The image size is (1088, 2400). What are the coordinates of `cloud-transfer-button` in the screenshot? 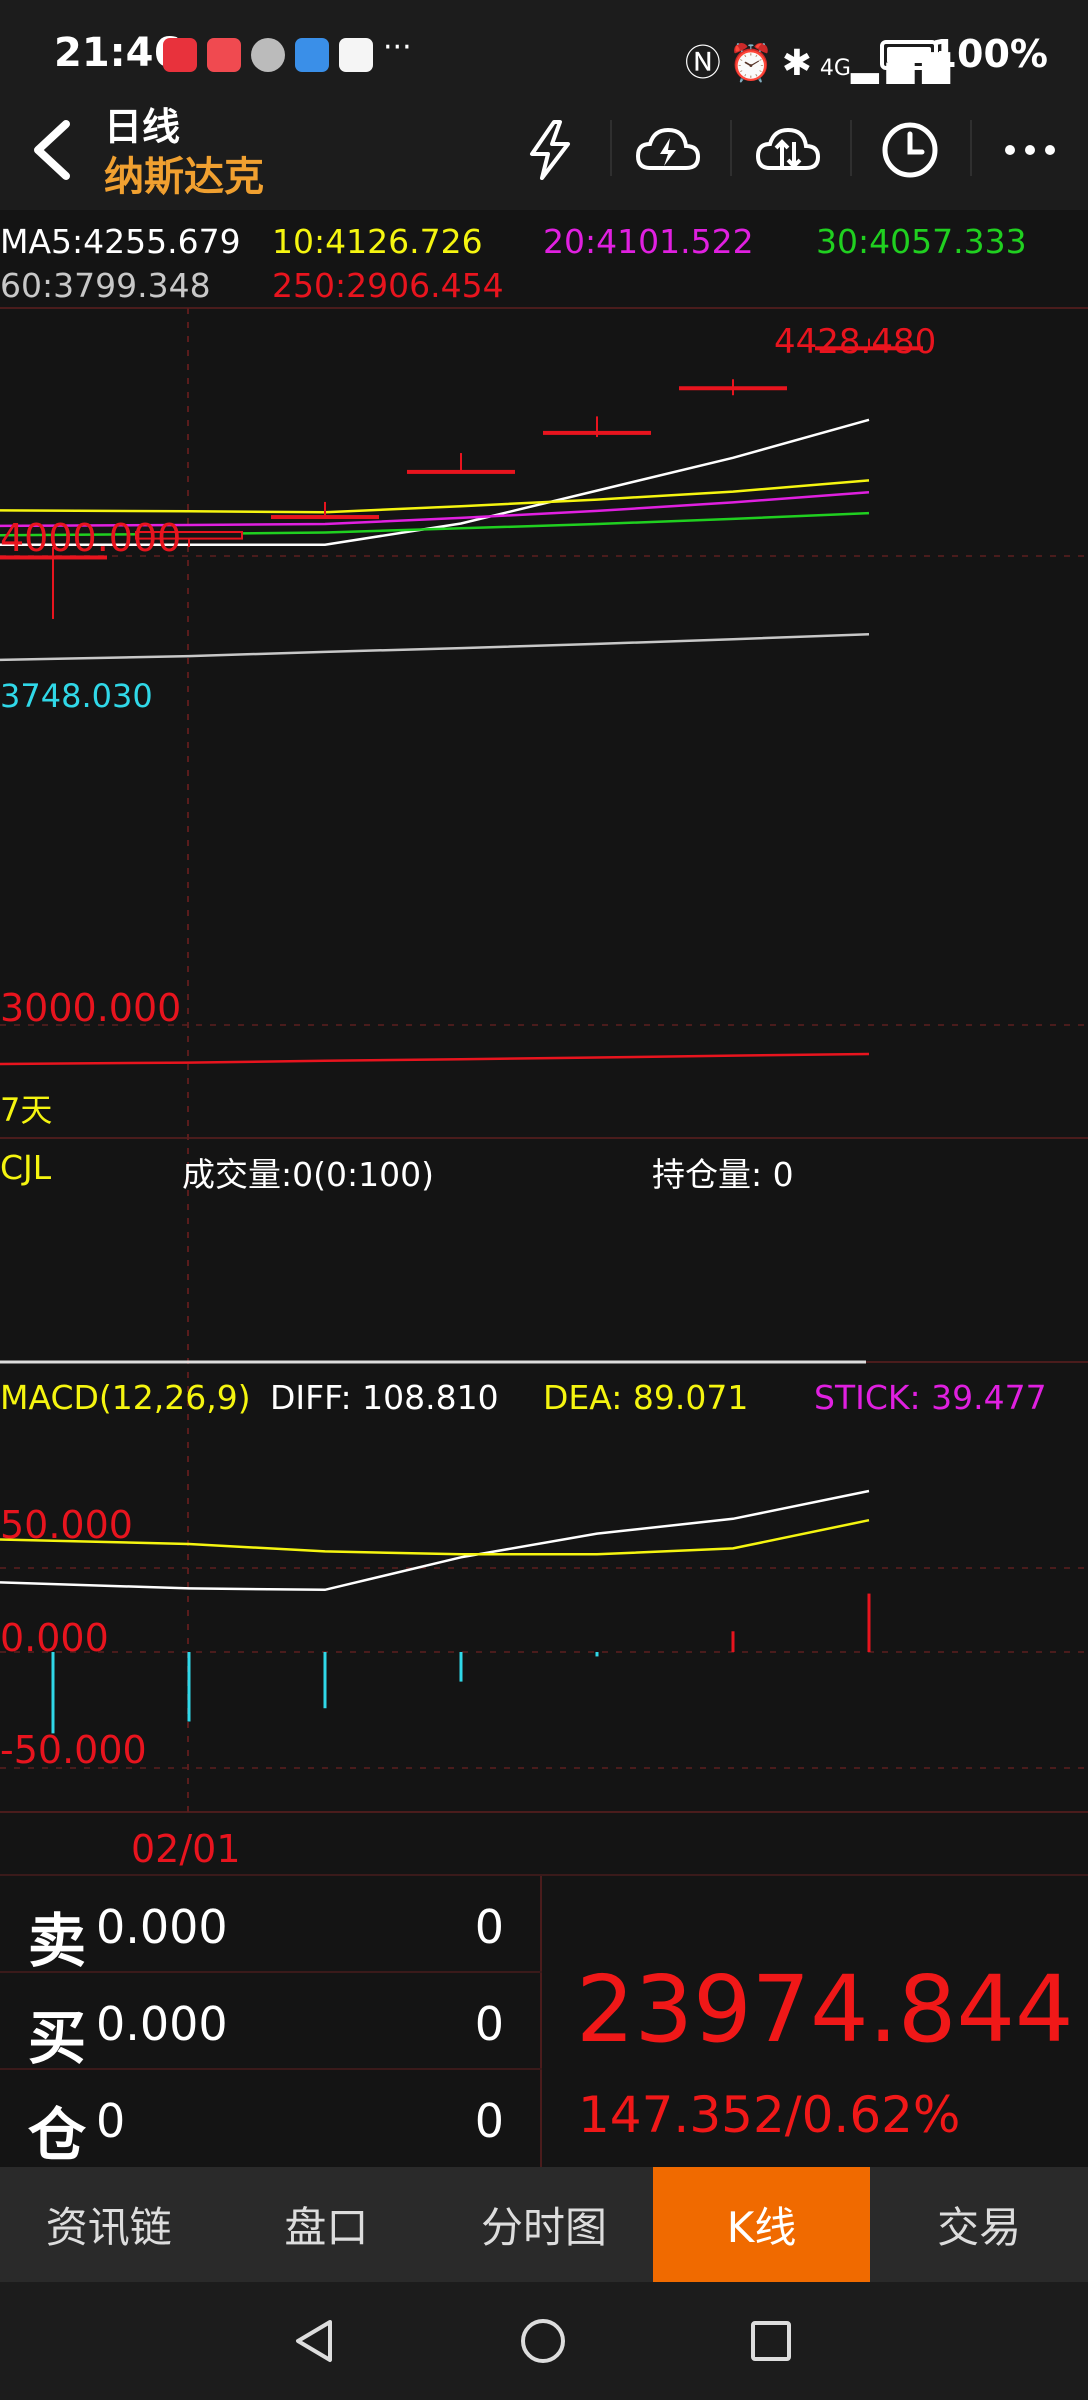 It's located at (788, 150).